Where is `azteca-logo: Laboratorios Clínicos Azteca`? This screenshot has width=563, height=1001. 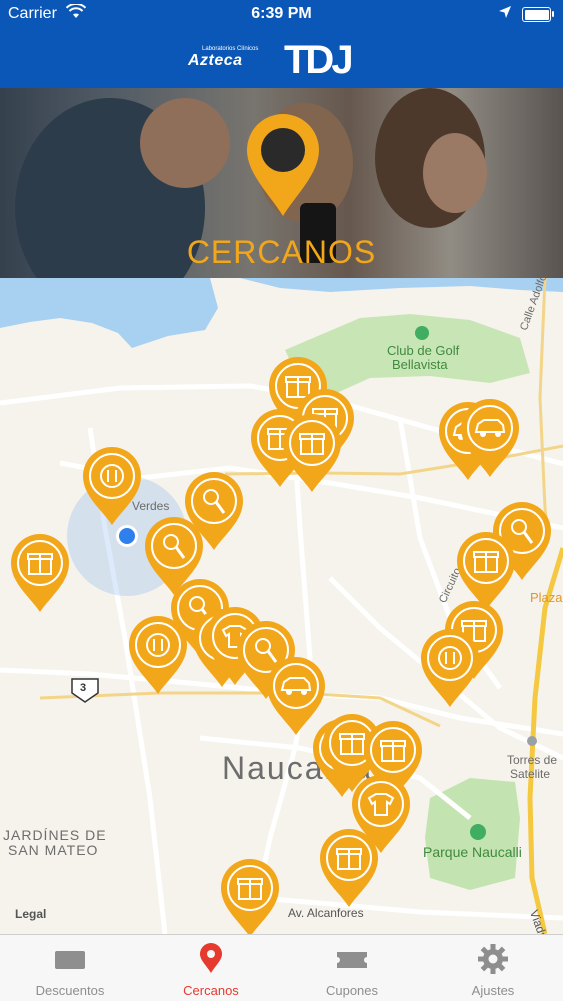 azteca-logo: Laboratorios Clínicos Azteca is located at coordinates (223, 58).